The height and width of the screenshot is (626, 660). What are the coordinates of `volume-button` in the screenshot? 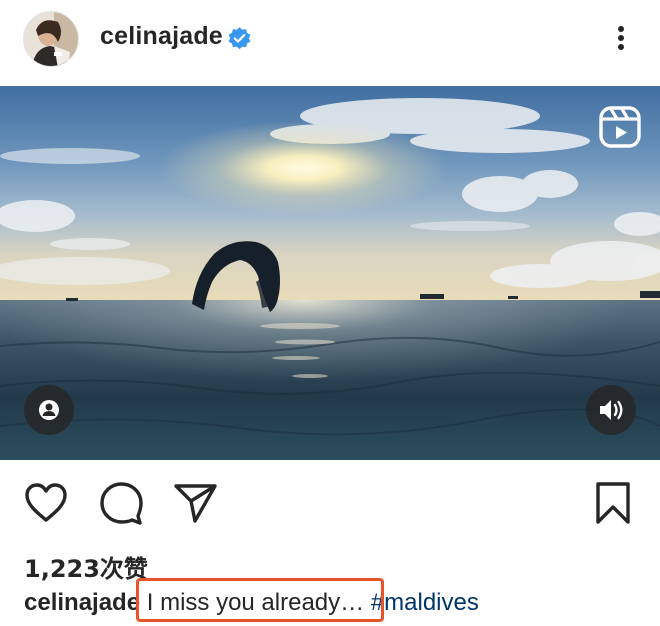 It's located at (611, 410).